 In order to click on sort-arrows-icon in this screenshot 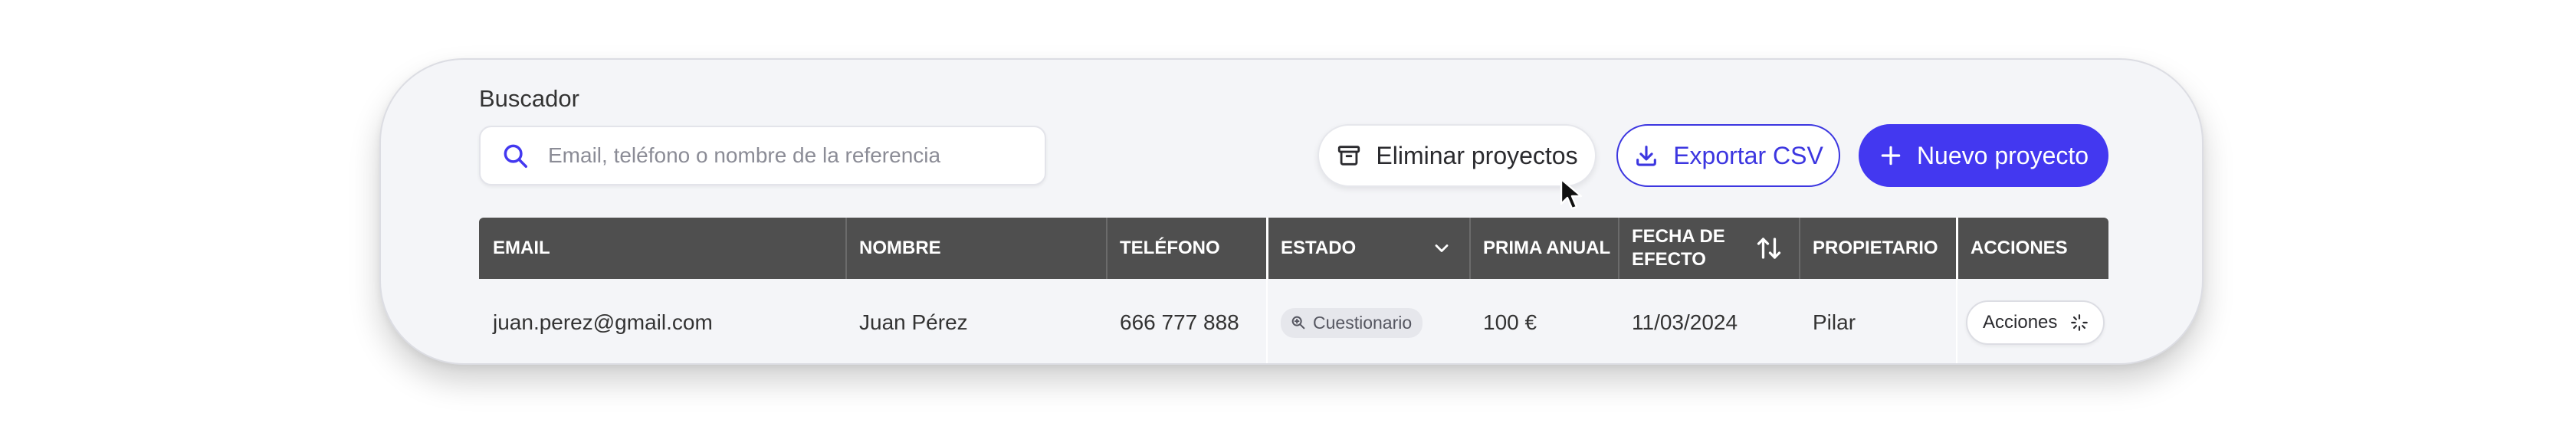, I will do `click(1769, 248)`.